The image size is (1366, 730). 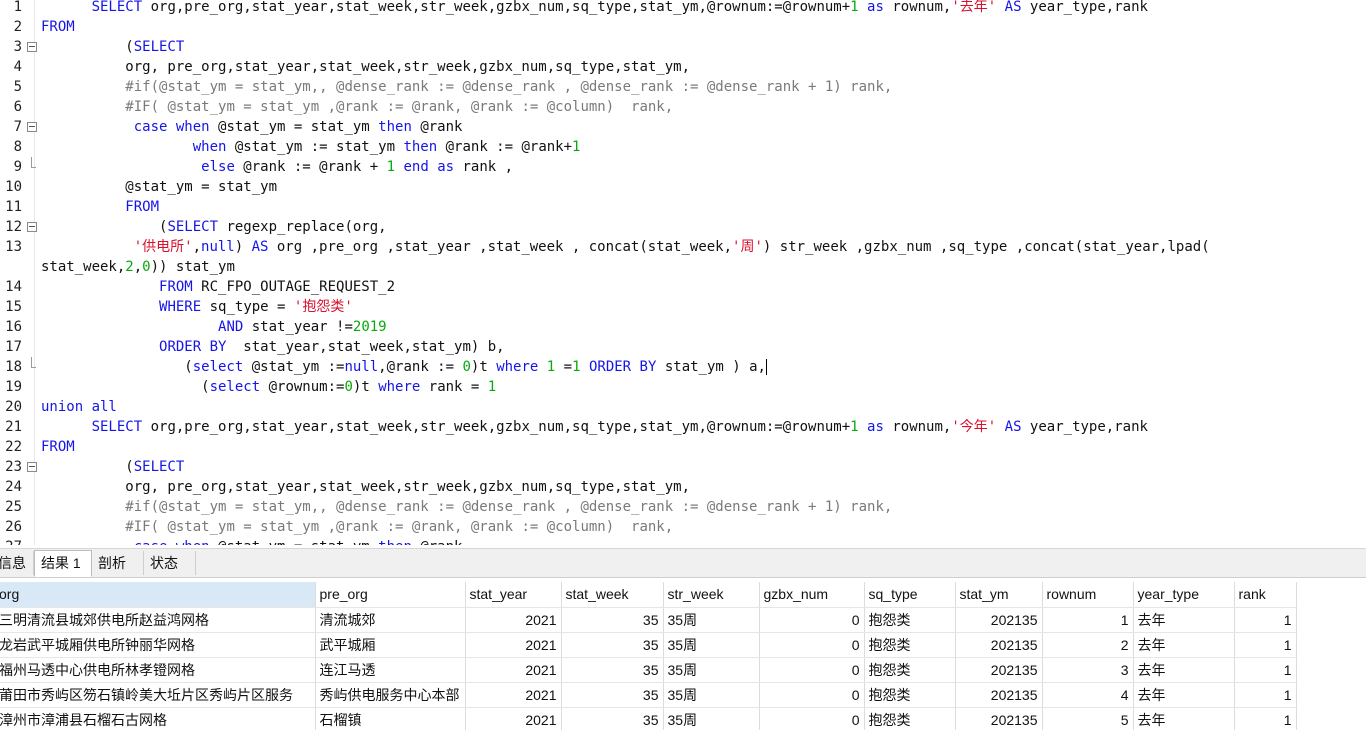 I want to click on tab-profile: 剖析, so click(x=118, y=563).